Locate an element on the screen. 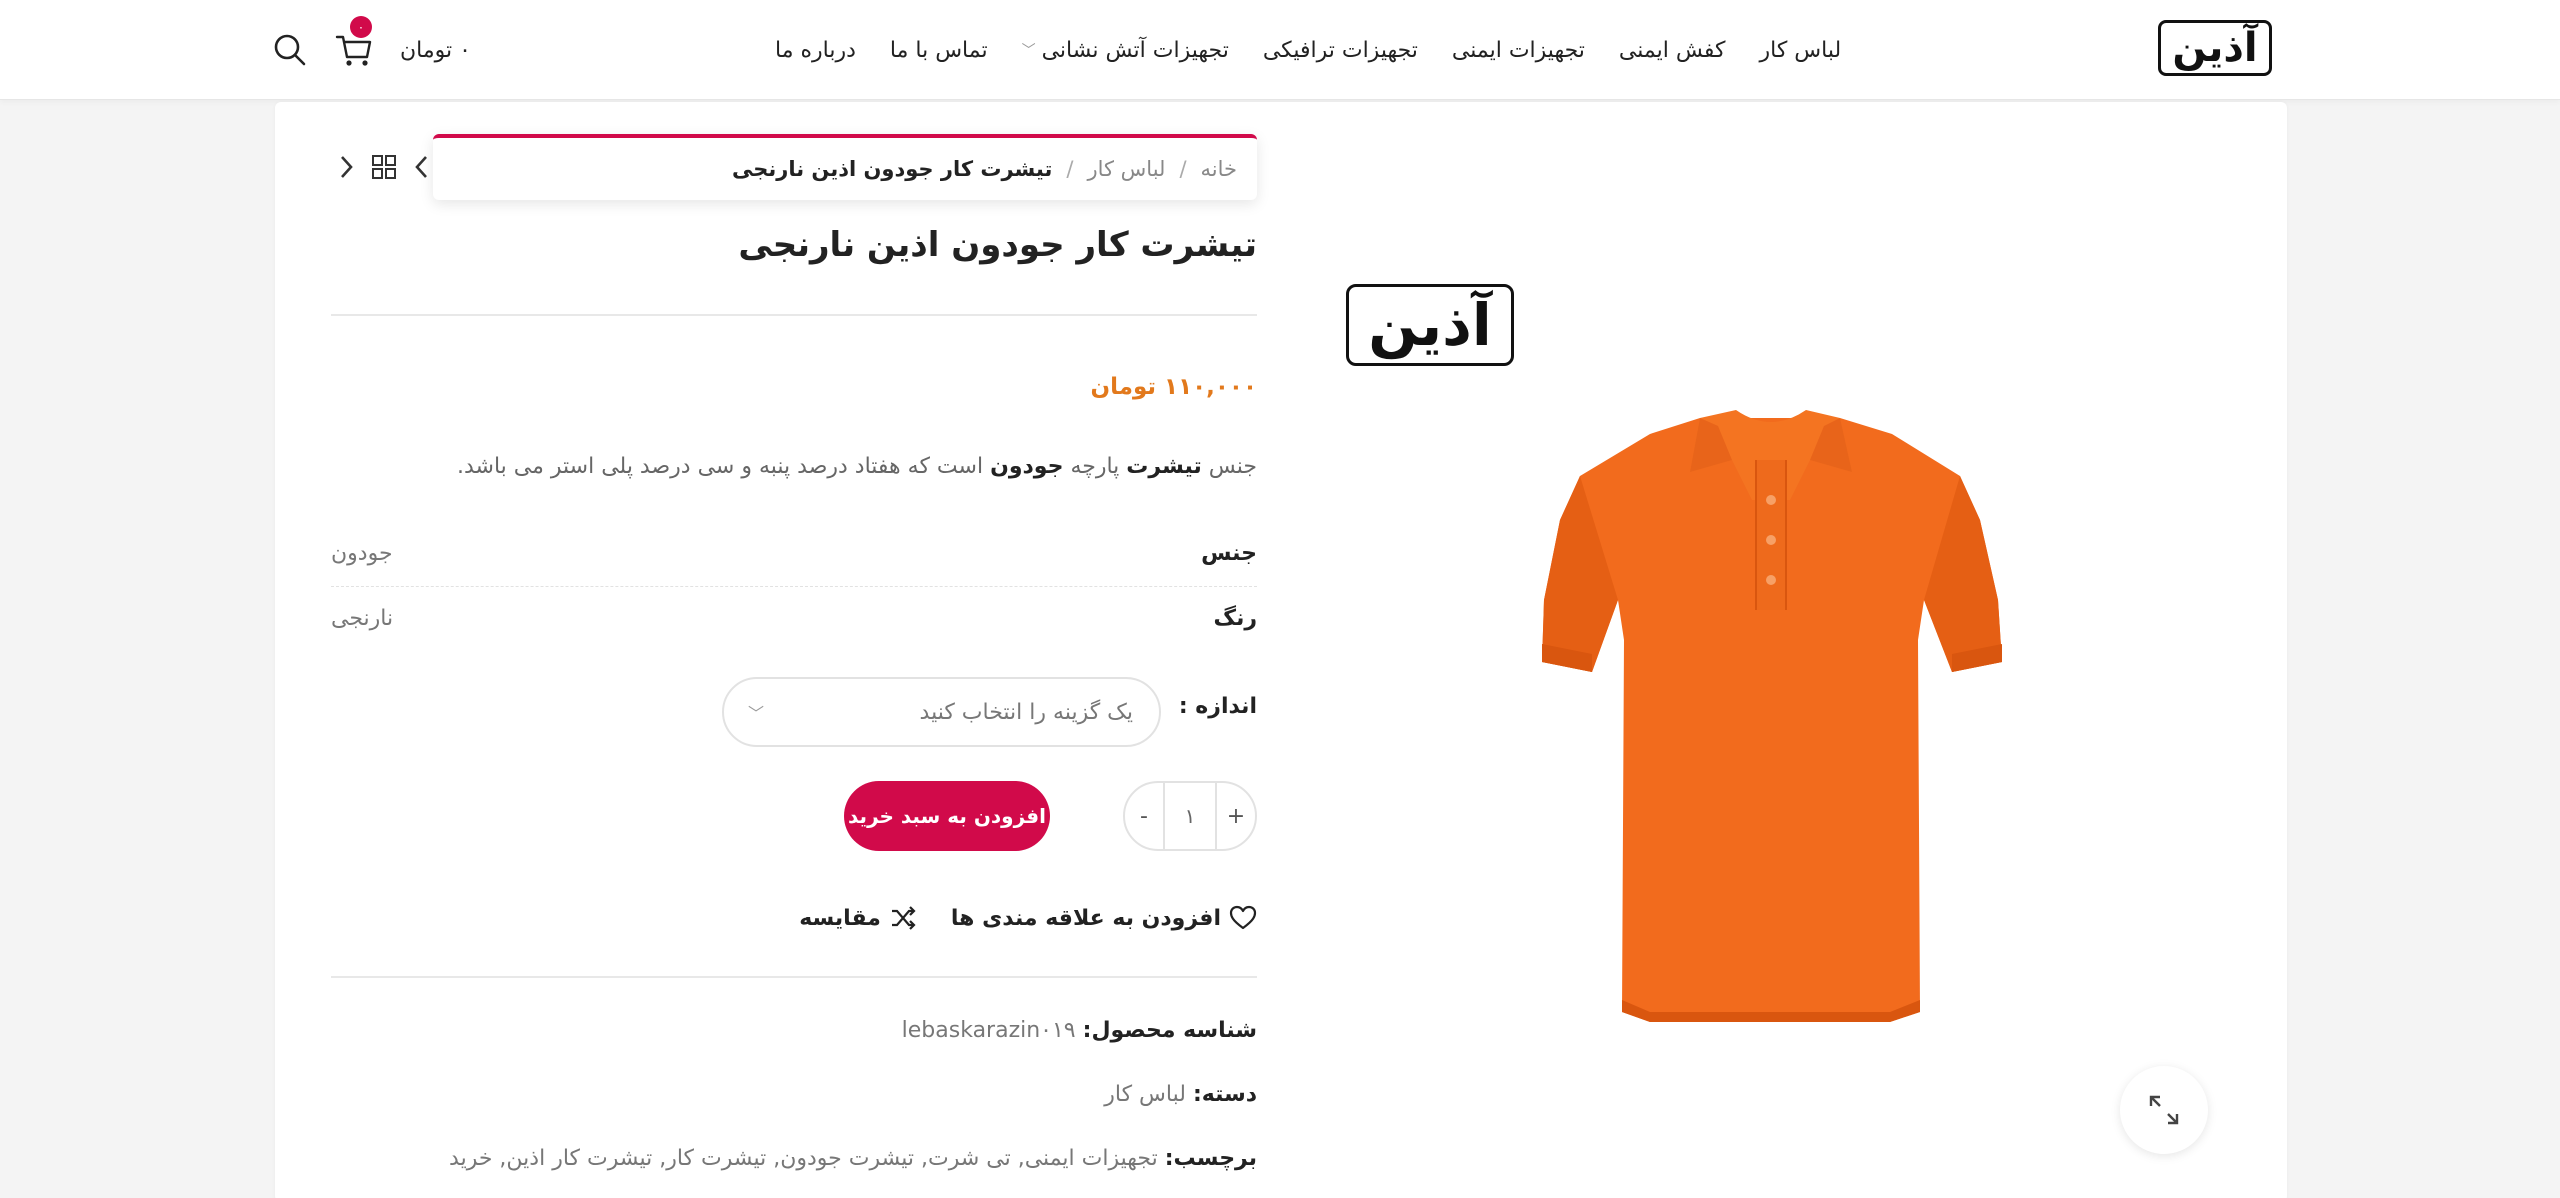 The image size is (2560, 1198). nav-item-contact: تماس با ما is located at coordinates (939, 50).